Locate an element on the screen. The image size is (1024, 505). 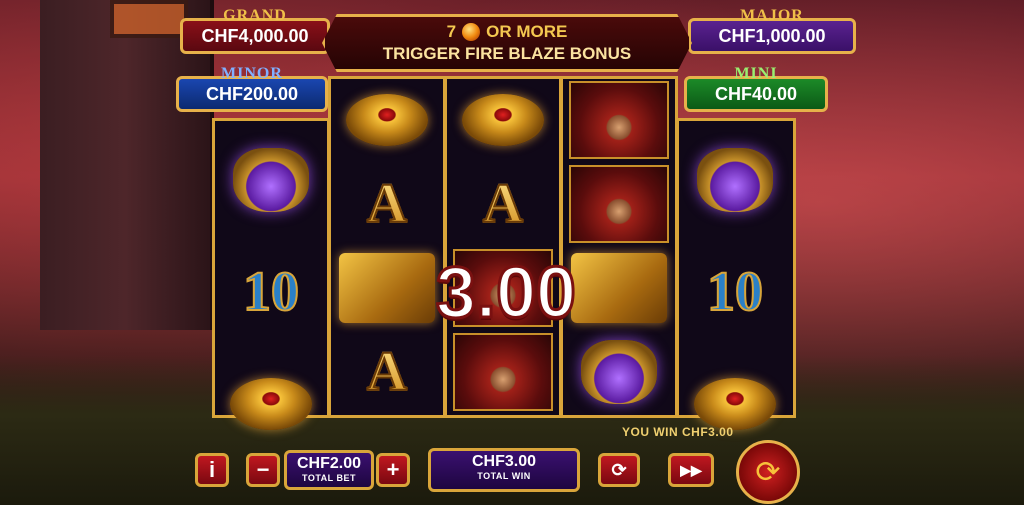
reel-2-symbol-4: A is located at coordinates (387, 372).